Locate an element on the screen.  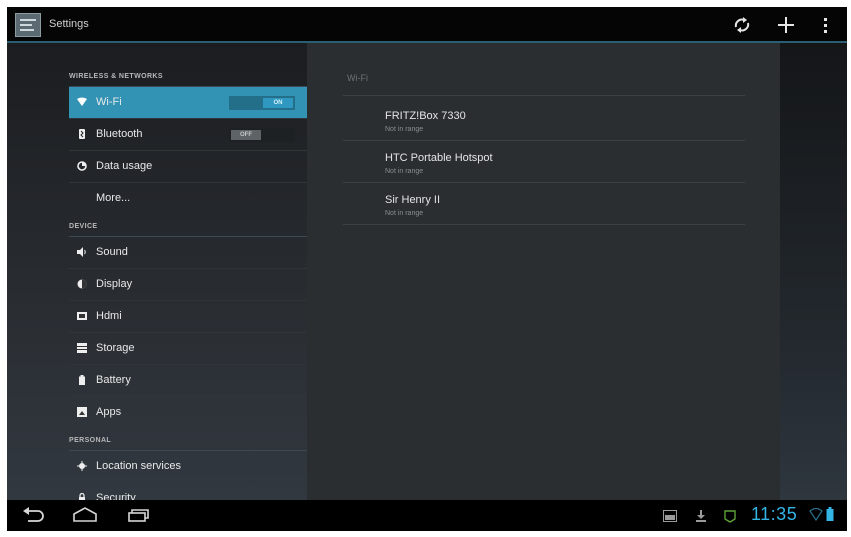
settings-item-label: Sound is located at coordinates (112, 252).